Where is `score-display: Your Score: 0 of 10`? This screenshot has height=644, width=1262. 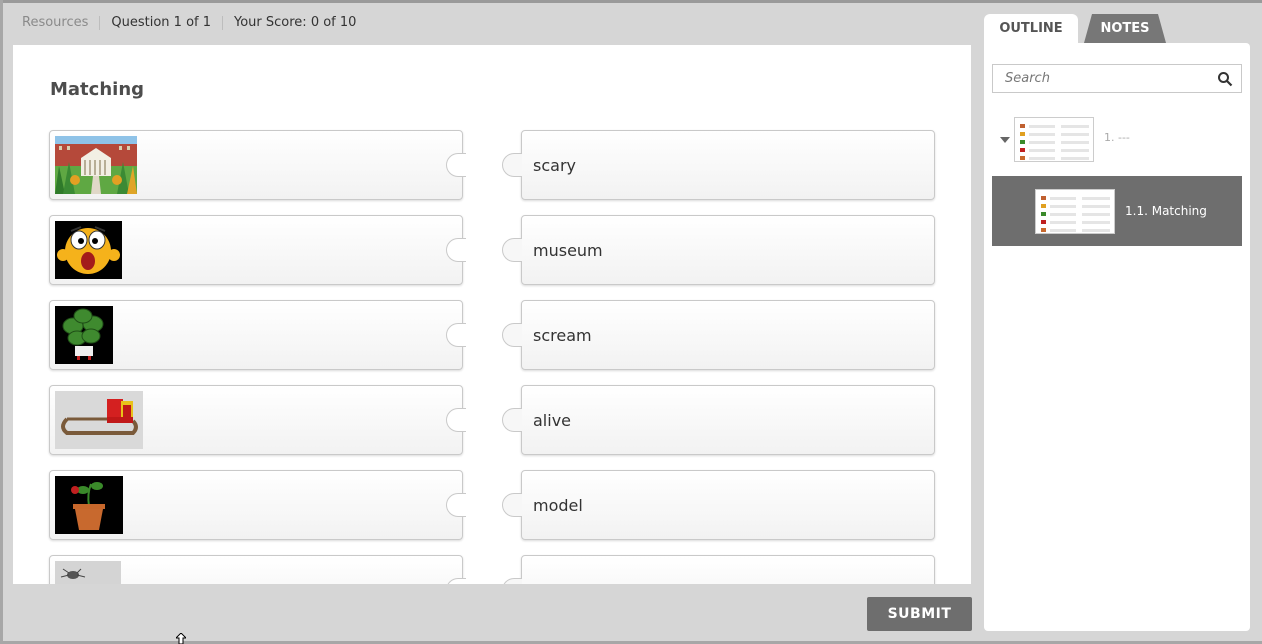
score-display: Your Score: 0 of 10 is located at coordinates (294, 23).